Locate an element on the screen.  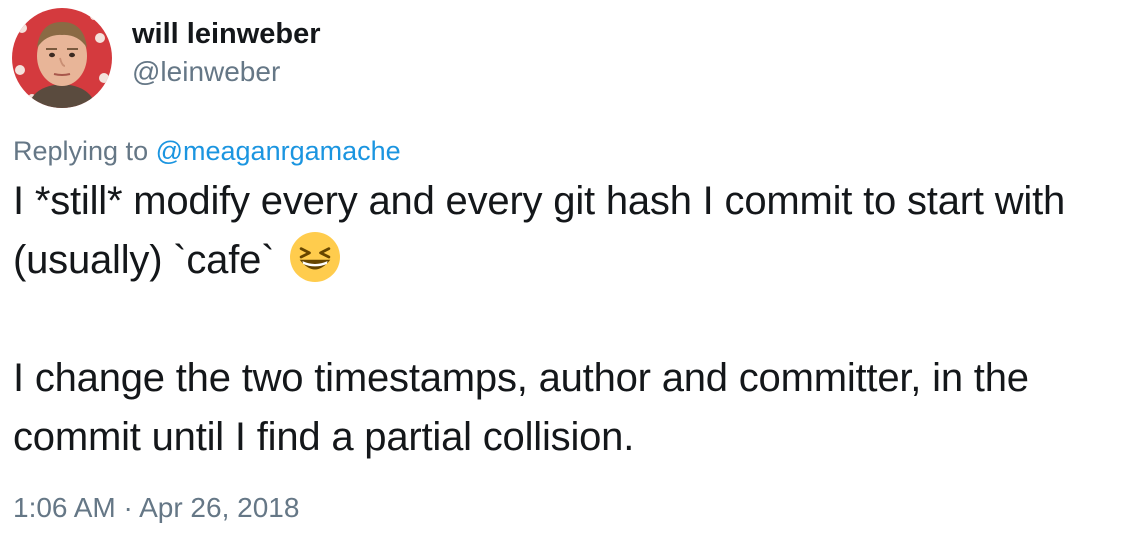
avatar-image is located at coordinates (62, 58).